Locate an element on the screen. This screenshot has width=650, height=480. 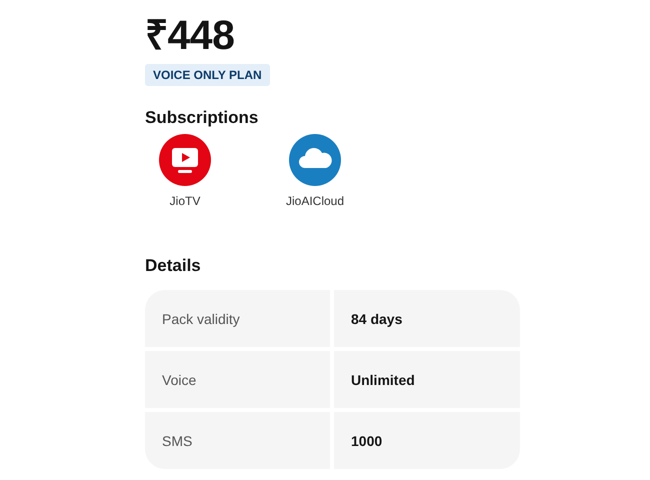
table-cell: Pack validity is located at coordinates (237, 318).